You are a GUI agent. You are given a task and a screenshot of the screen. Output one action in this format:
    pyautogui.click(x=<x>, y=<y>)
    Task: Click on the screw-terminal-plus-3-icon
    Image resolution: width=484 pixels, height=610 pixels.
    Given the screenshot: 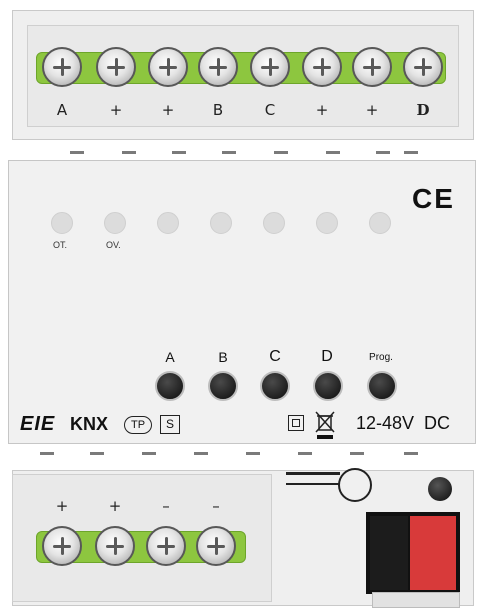 What is the action you would take?
    pyautogui.click(x=322, y=67)
    